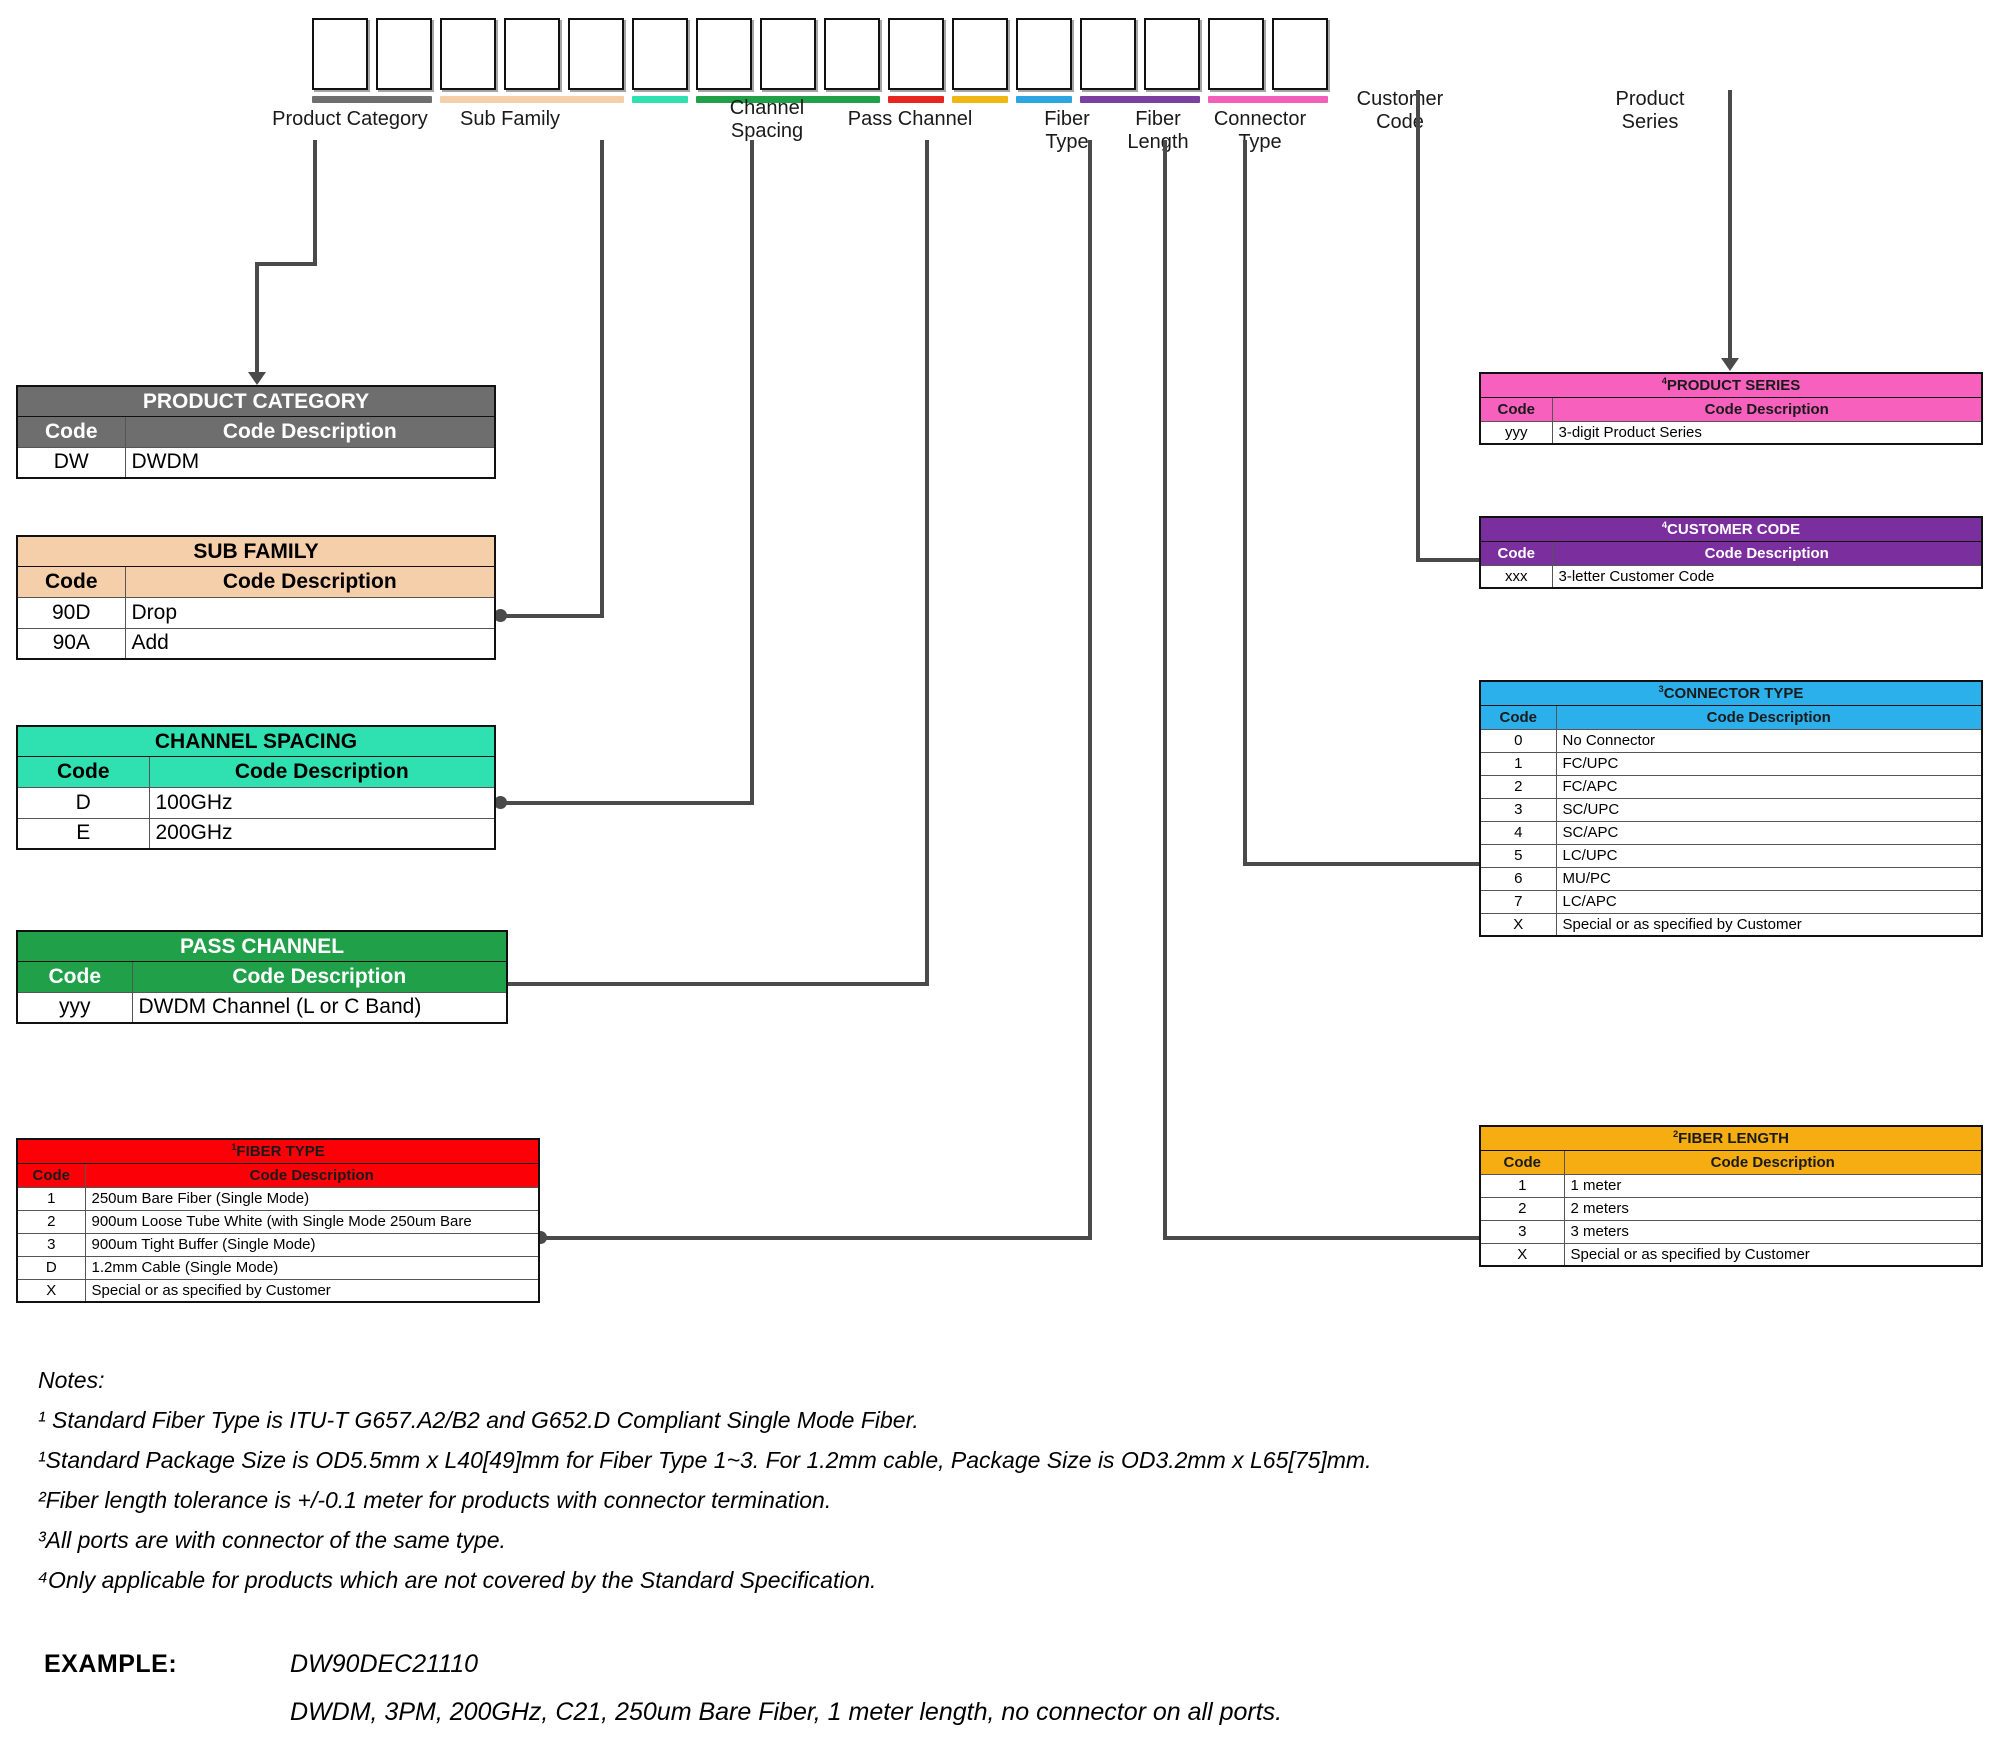 Image resolution: width=2000 pixels, height=1748 pixels. What do you see at coordinates (312, 1267) in the screenshot?
I see `cell-desc: 1.2mm Cable (Single Mode)` at bounding box center [312, 1267].